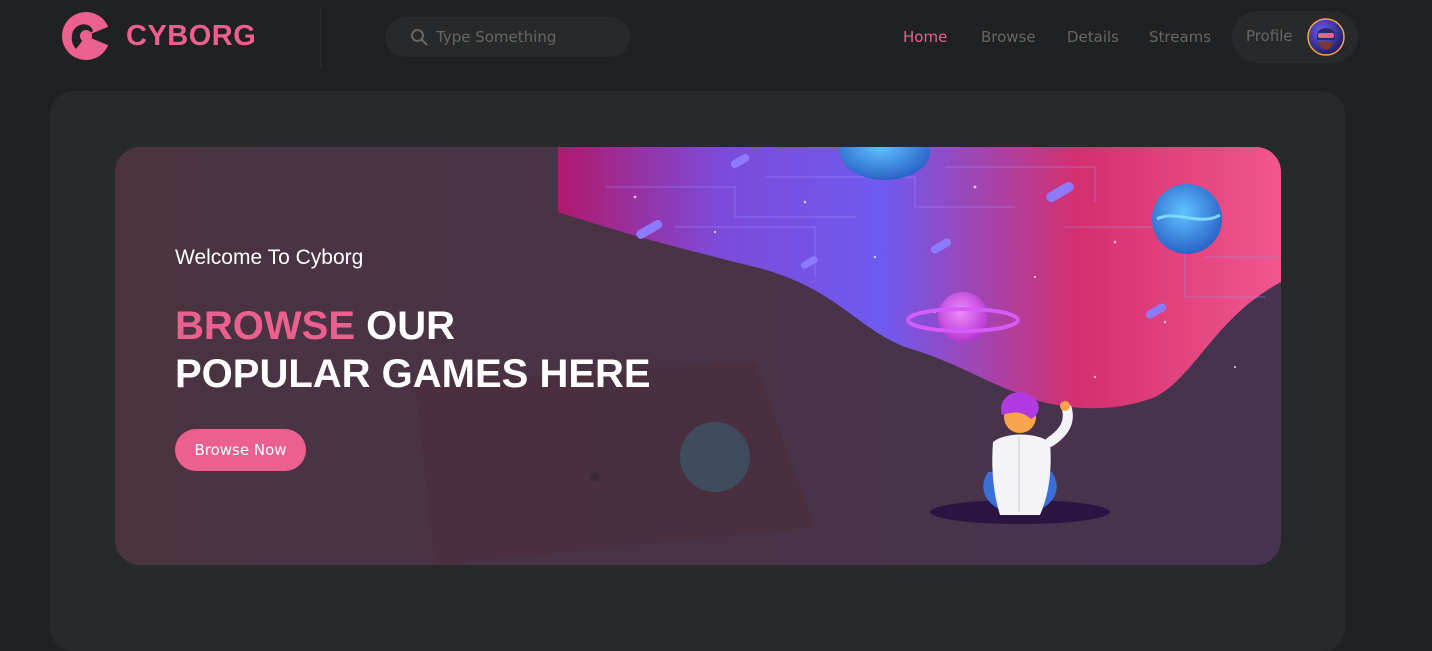 The height and width of the screenshot is (651, 1432). I want to click on logo: CYBORG, so click(158, 36).